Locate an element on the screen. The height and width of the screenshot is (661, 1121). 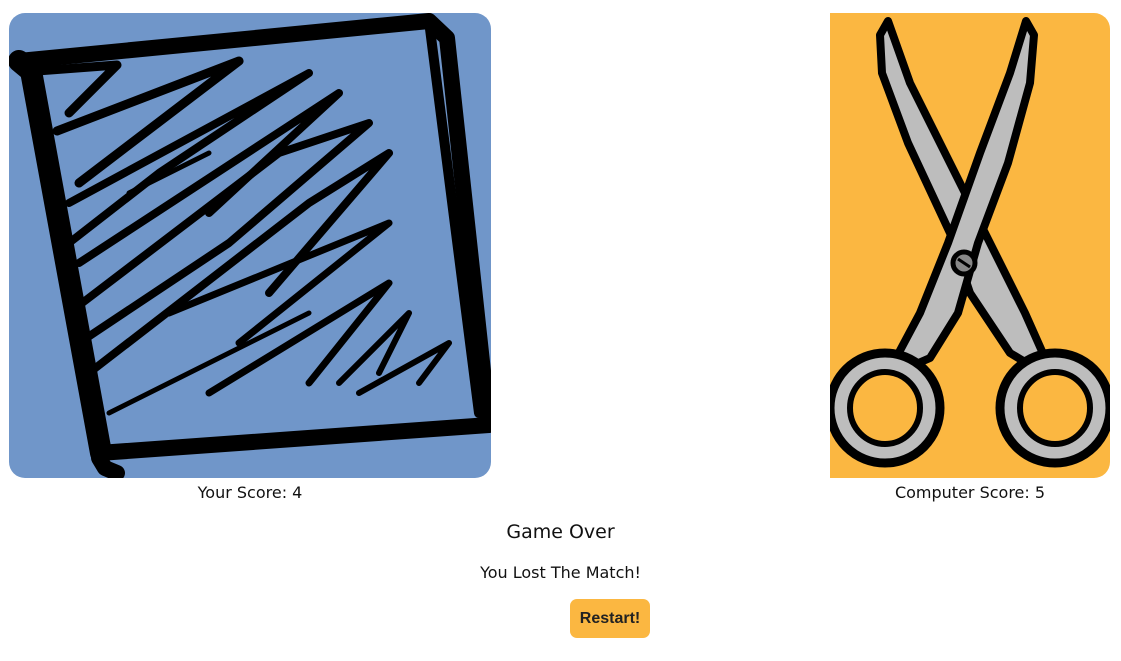
game-over-title: Game Over is located at coordinates (560, 532).